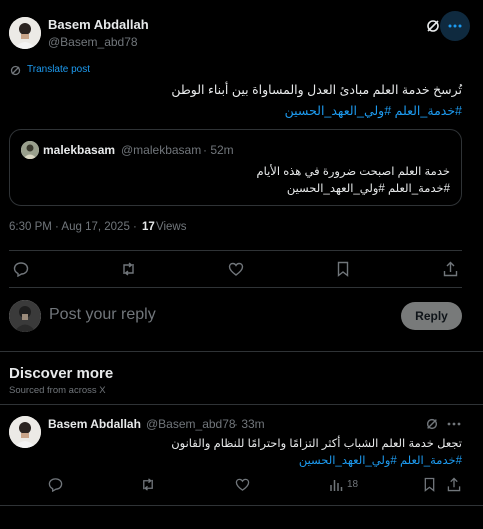 This screenshot has width=483, height=529. I want to click on my-avatar, so click(25, 316).